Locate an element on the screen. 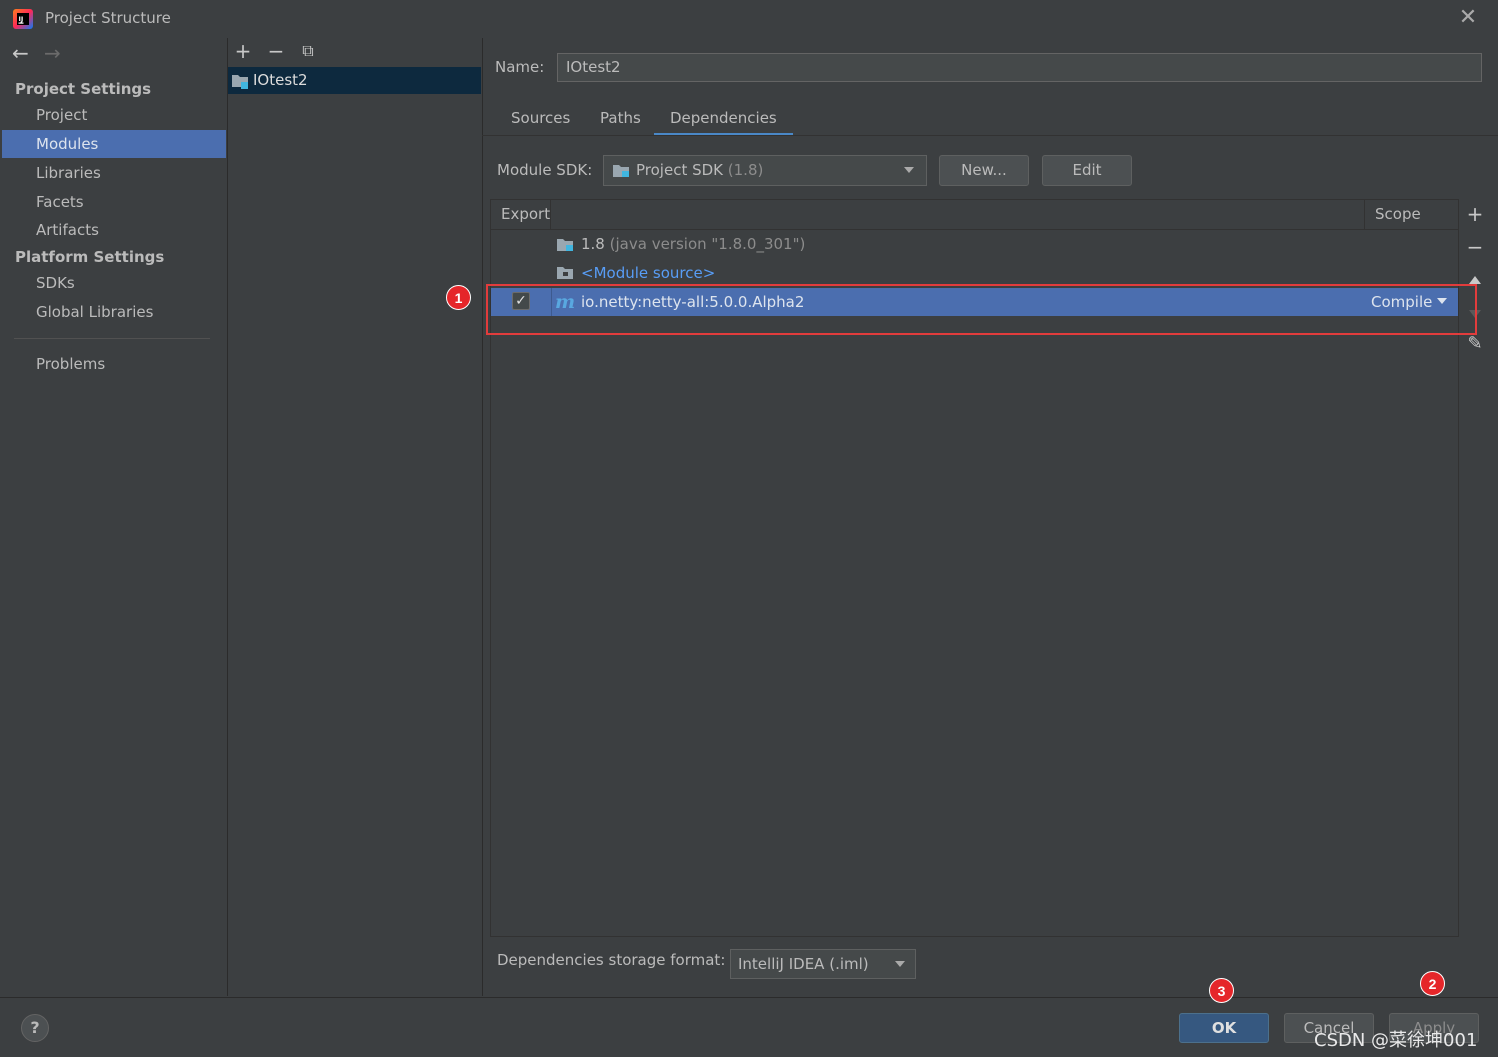  sdk-folder-icon is located at coordinates (621, 170).